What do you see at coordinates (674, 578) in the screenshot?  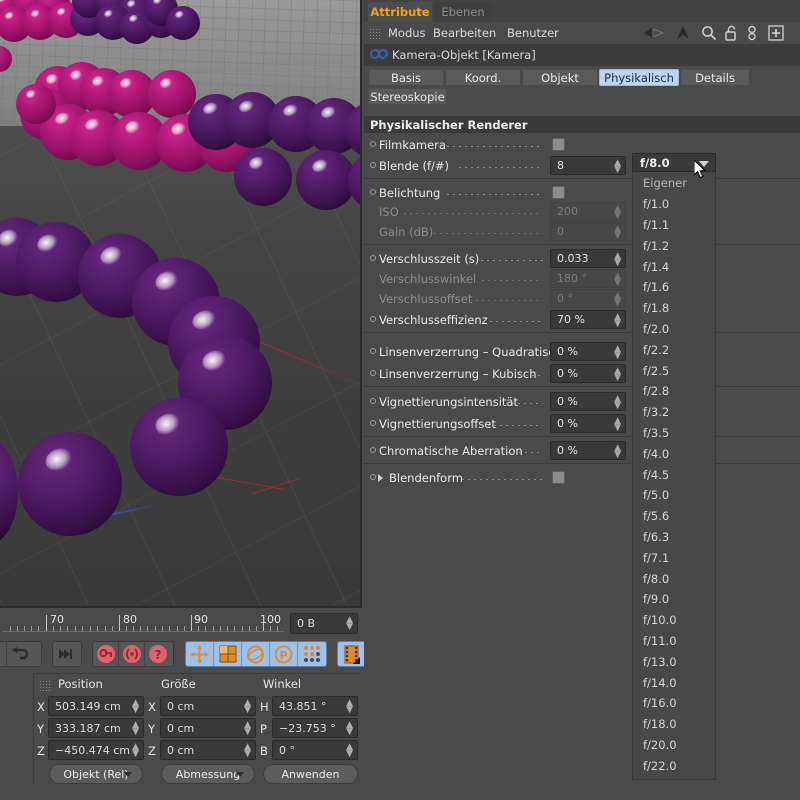 I see `aperture-option: f/8.0` at bounding box center [674, 578].